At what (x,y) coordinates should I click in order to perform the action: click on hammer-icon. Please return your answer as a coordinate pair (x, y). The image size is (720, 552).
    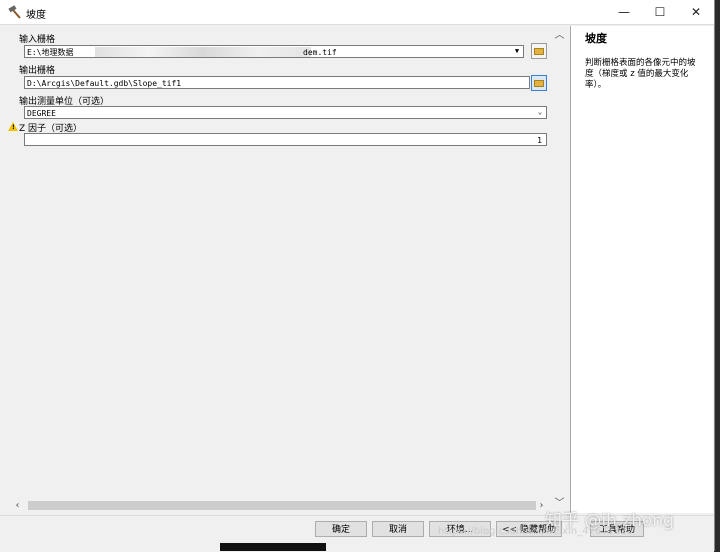
    Looking at the image, I should click on (14, 12).